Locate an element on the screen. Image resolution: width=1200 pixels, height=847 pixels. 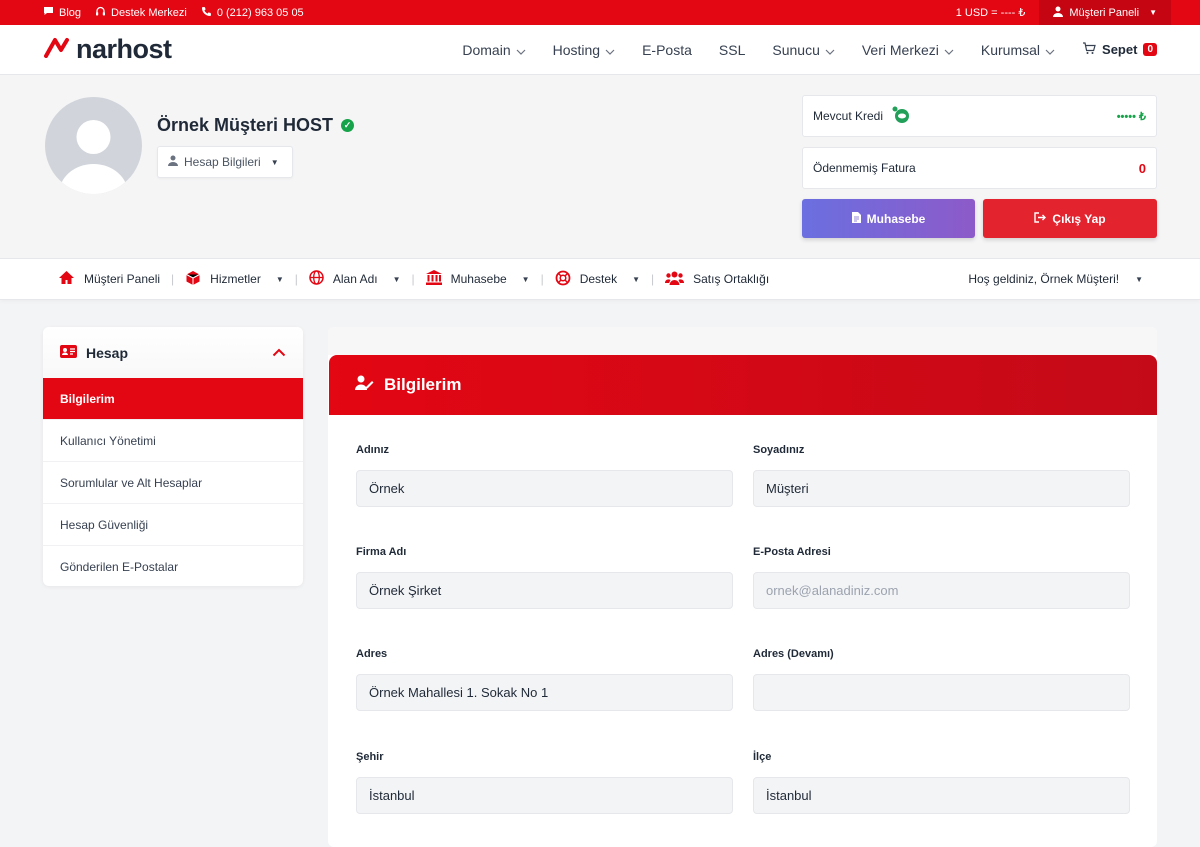
secnav-accounting-label: Muhasebe is located at coordinates (478, 279).